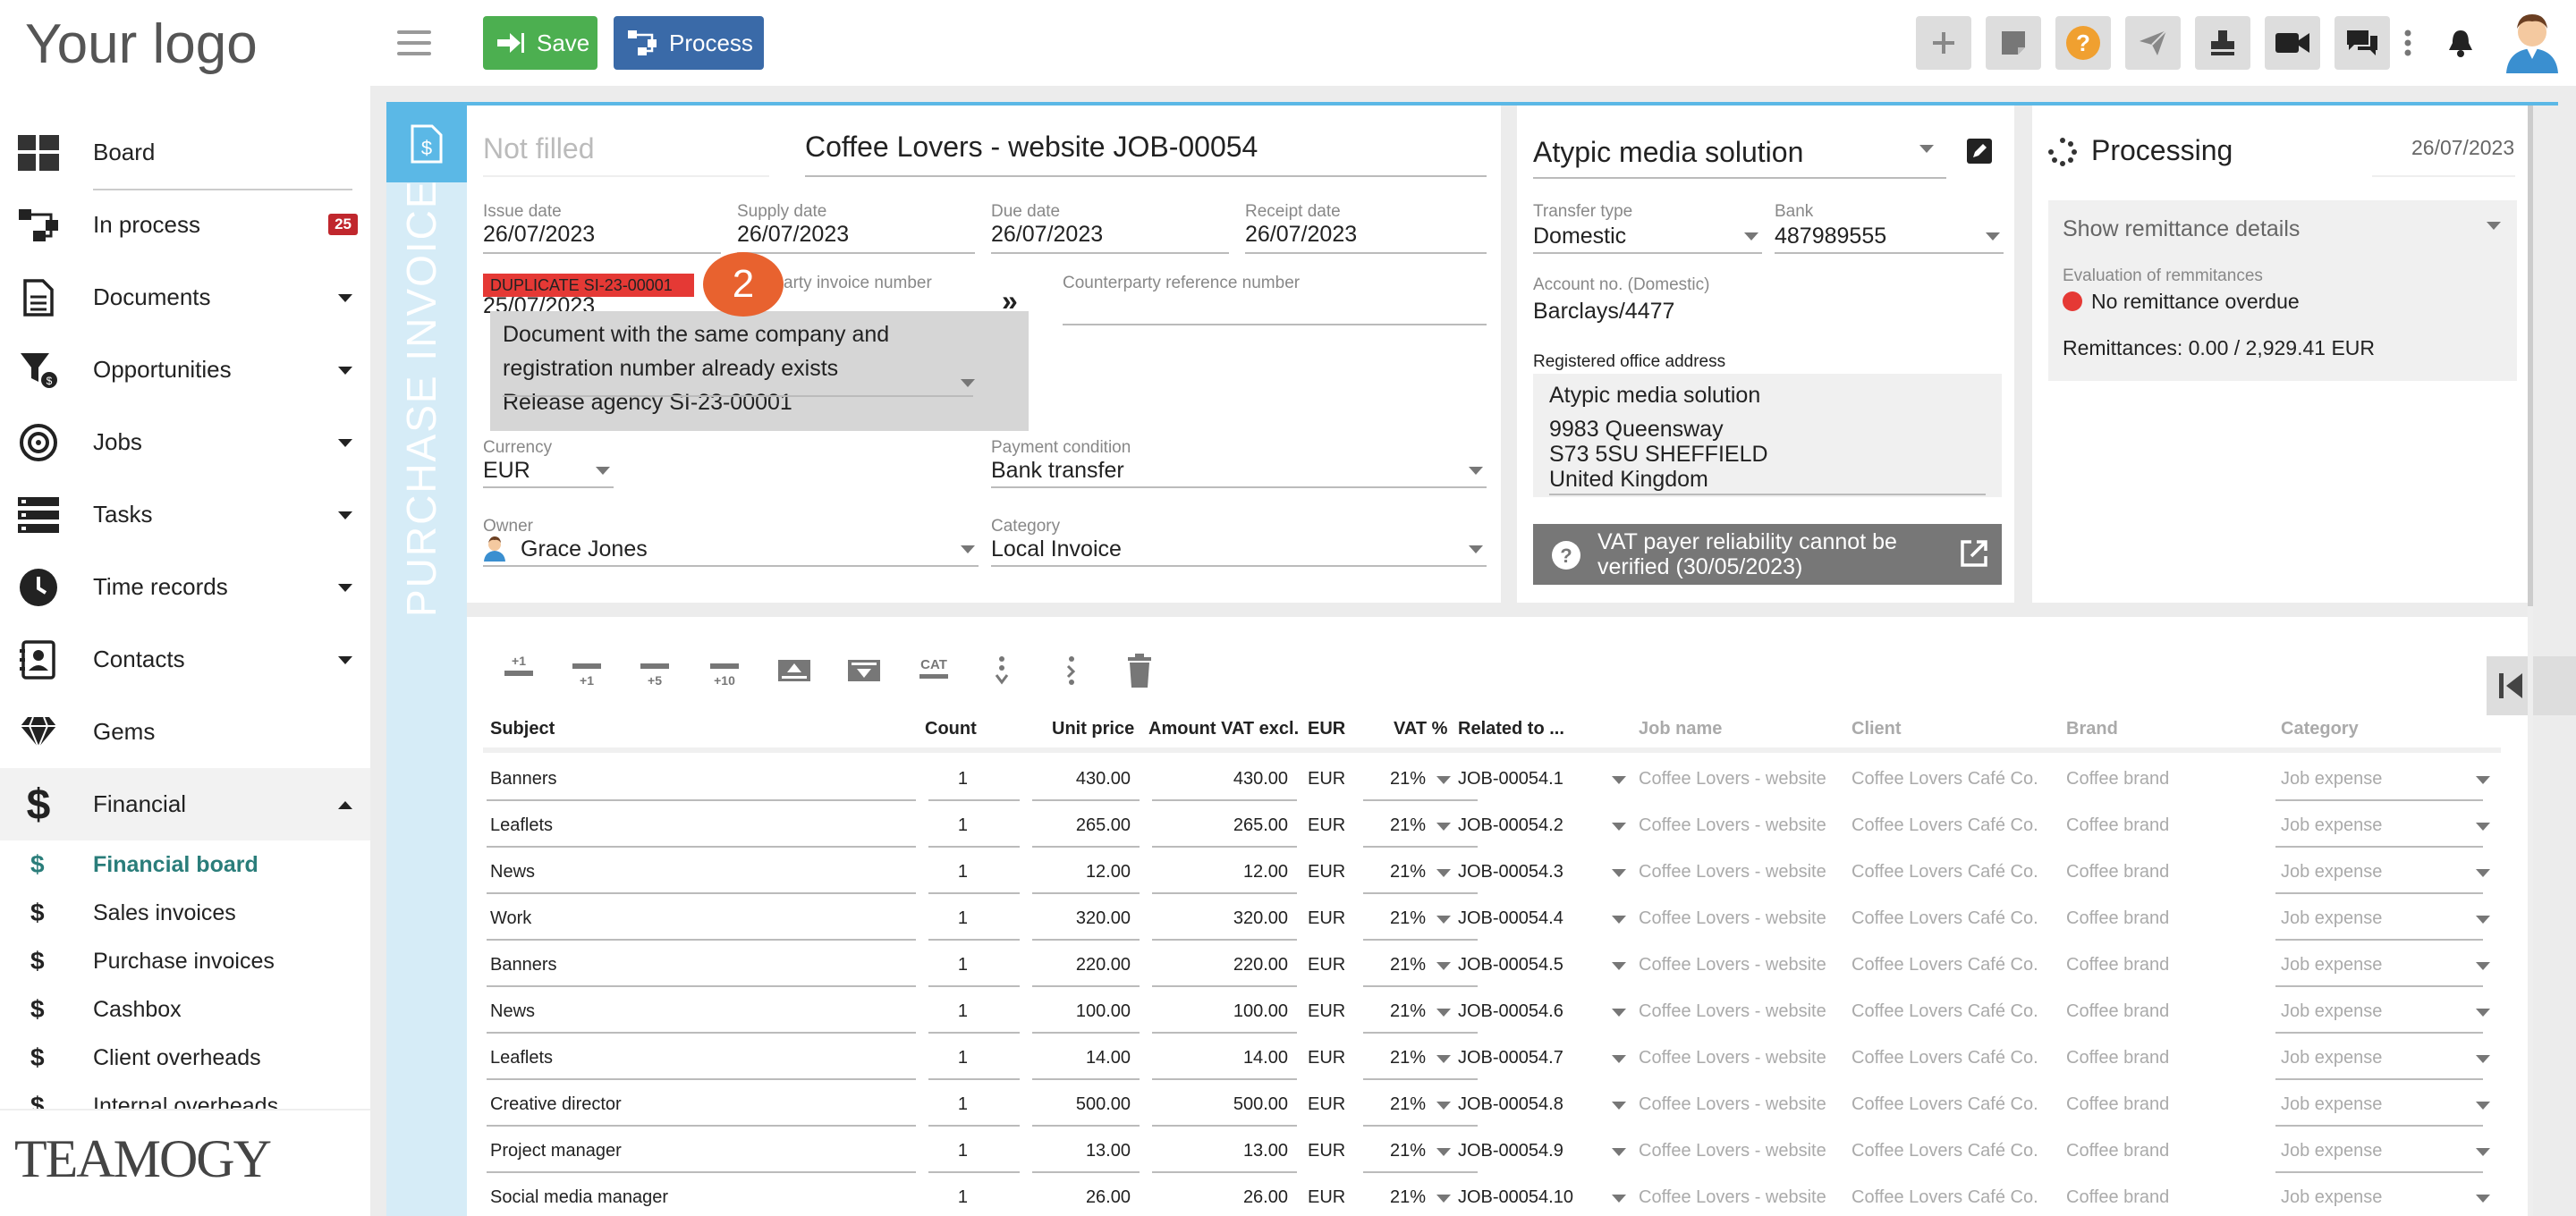 This screenshot has height=1216, width=2576. Describe the element at coordinates (1510, 1011) in the screenshot. I see `table-cell-related: JOB-00054.6` at that location.